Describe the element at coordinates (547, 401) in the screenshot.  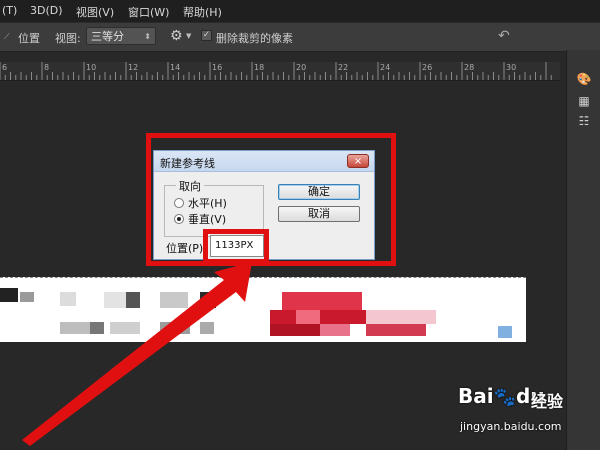
I see `jingyan-text: 经验` at that location.